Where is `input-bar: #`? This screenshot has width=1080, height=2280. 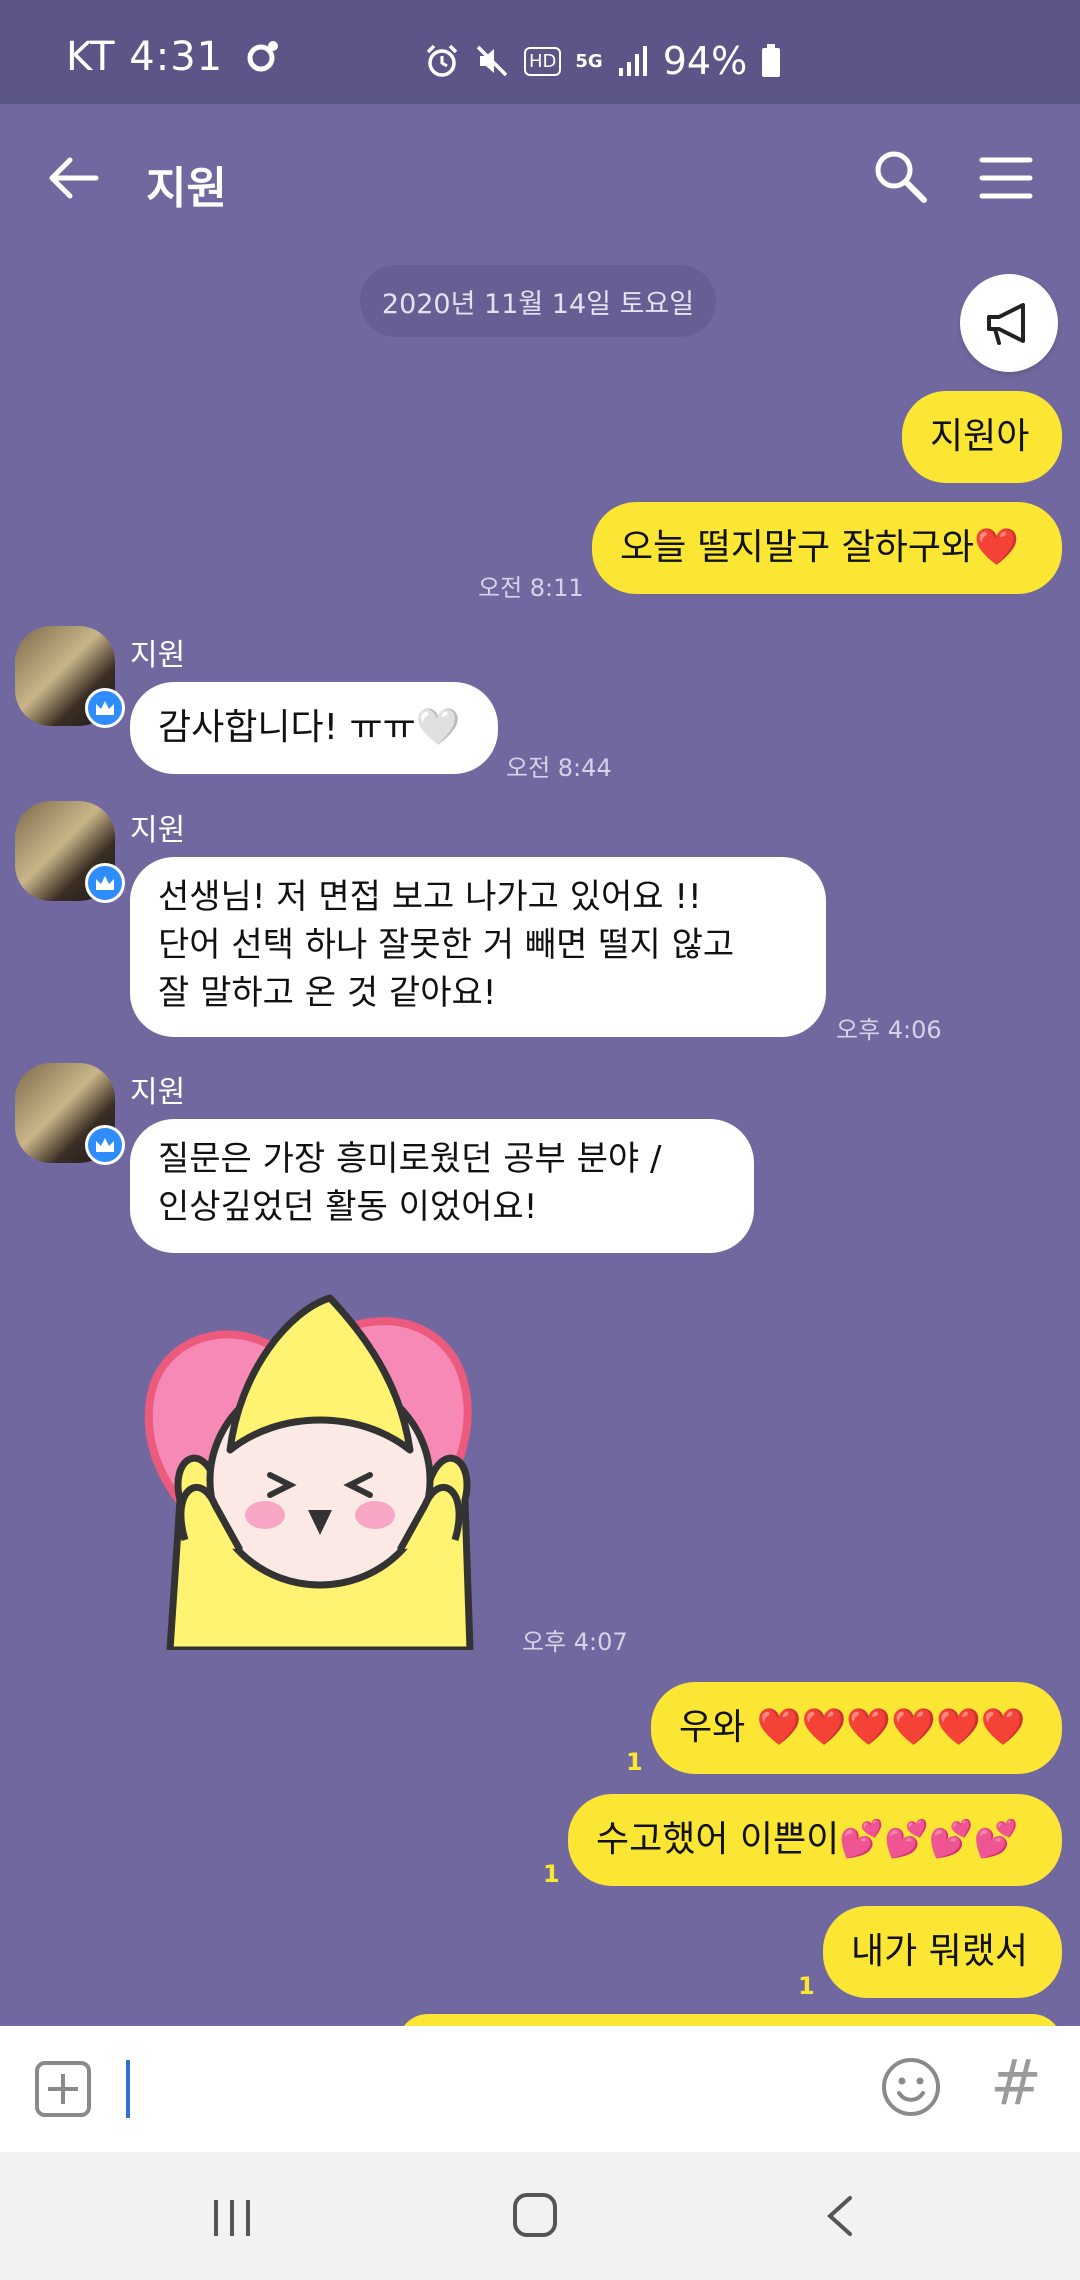 input-bar: # is located at coordinates (540, 2089).